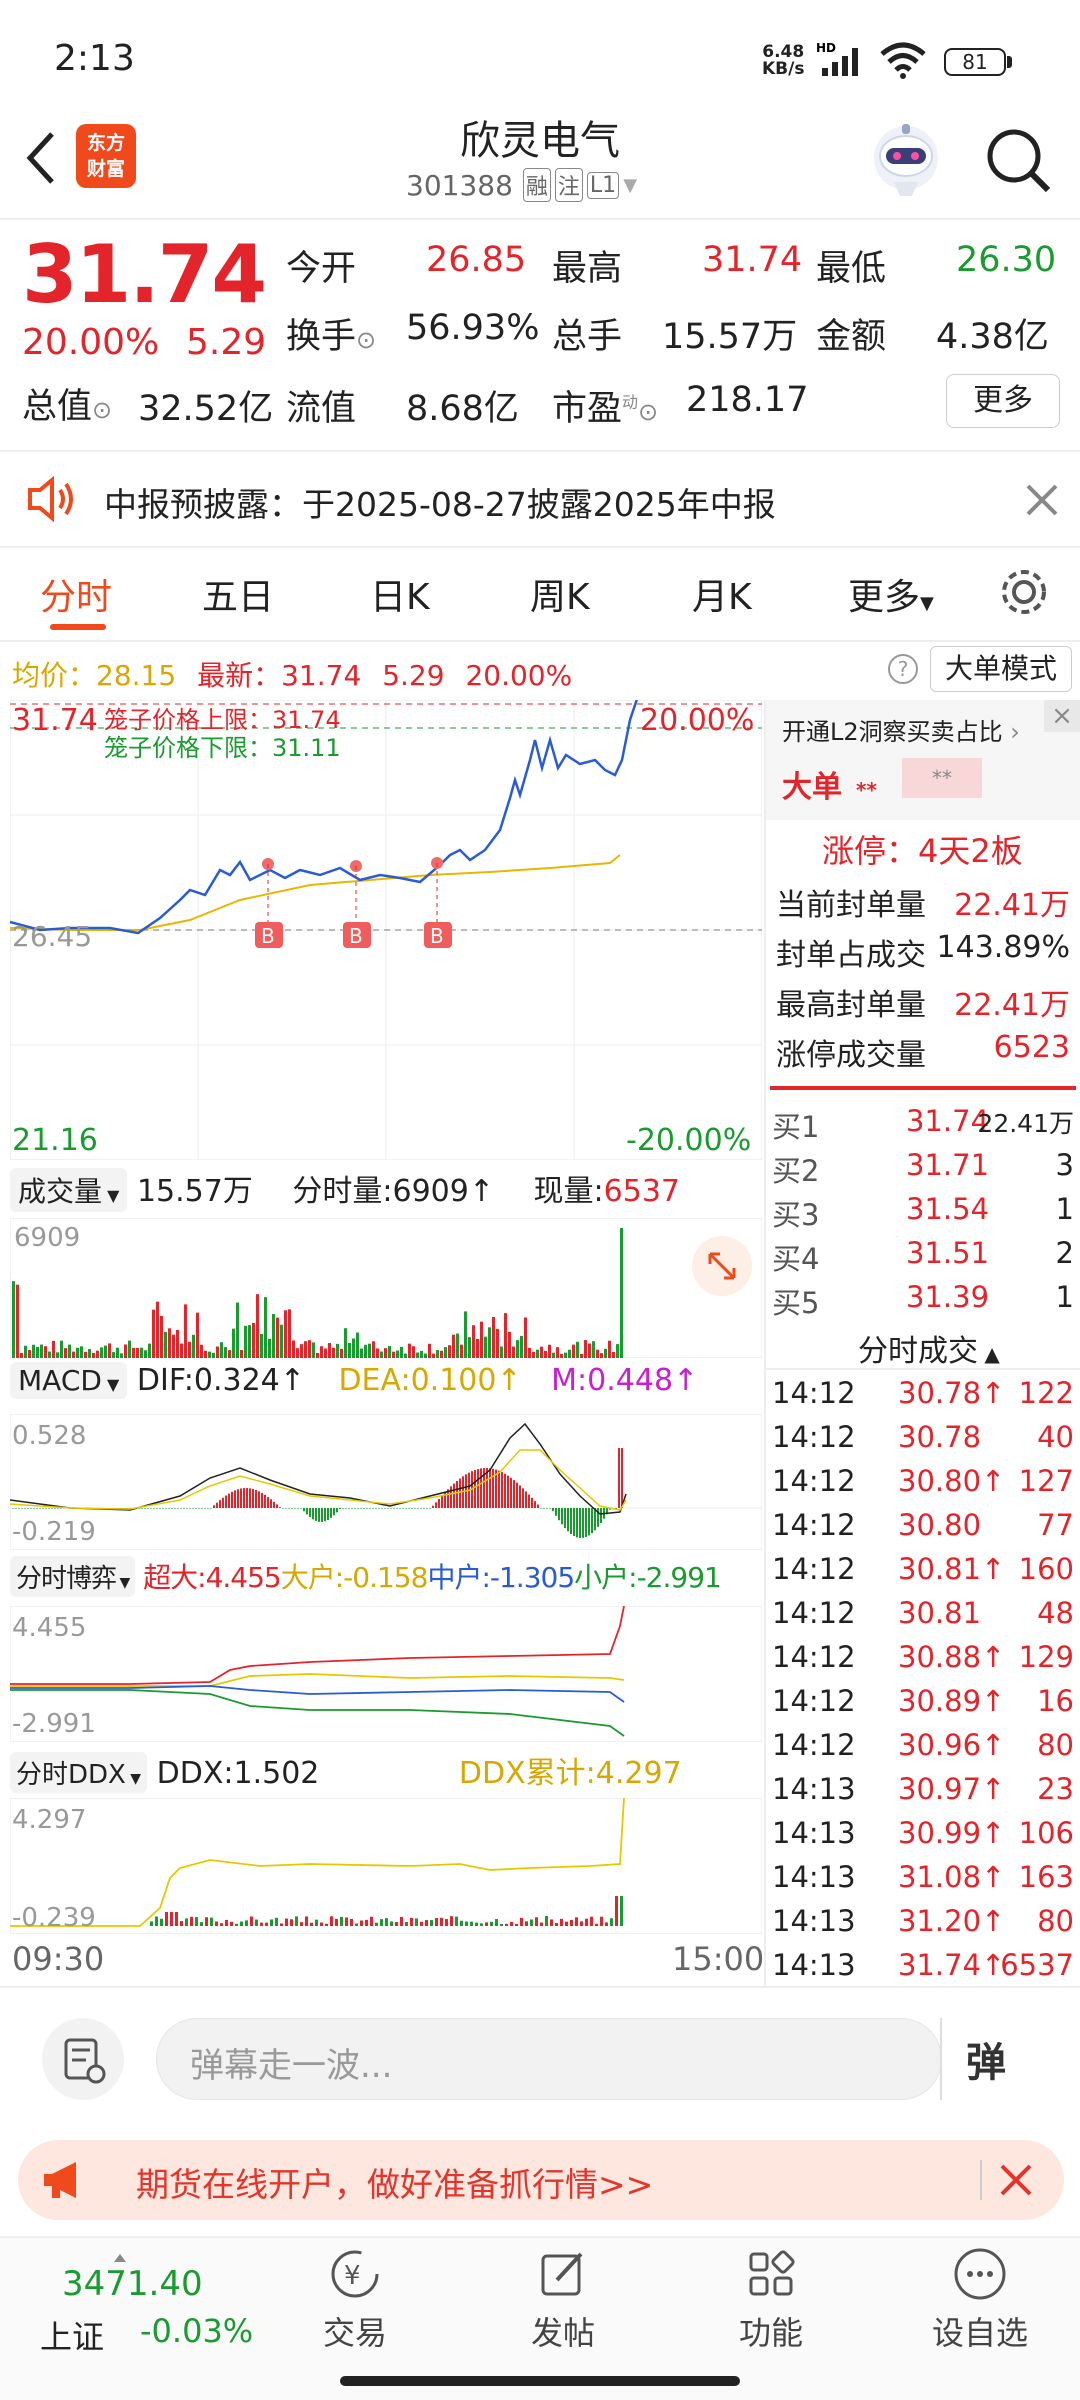  Describe the element at coordinates (771, 2309) in the screenshot. I see `nav-functions: 功能` at that location.